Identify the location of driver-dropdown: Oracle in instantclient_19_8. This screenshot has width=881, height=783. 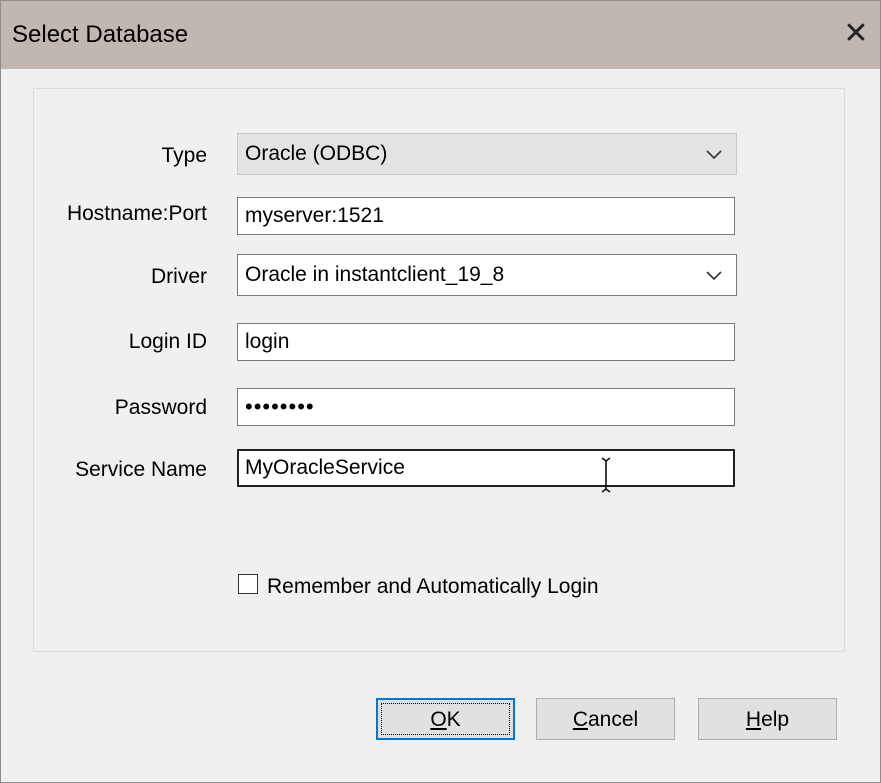
(487, 275).